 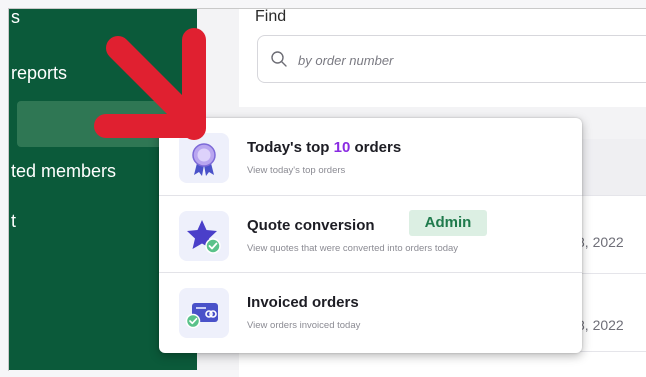 I want to click on search-input, so click(x=463, y=60).